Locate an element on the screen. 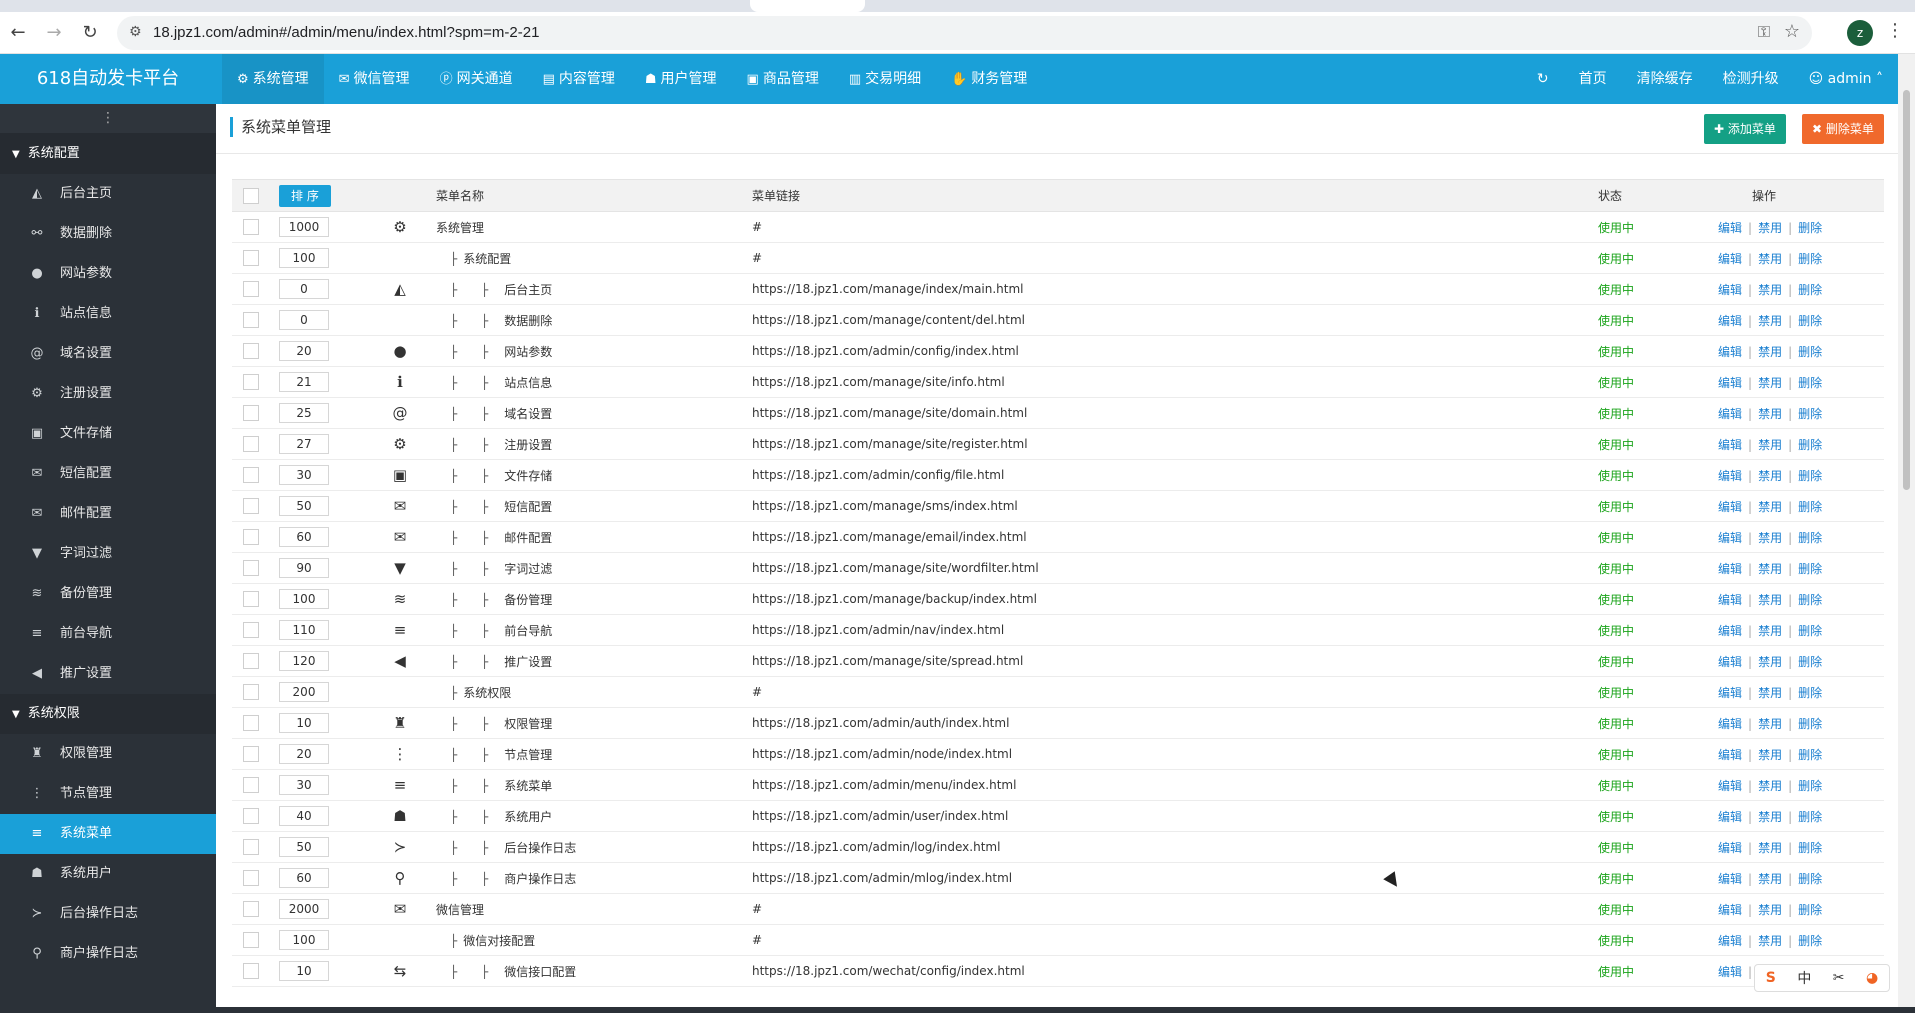 The image size is (1915, 1013). sidebar-item-0-6: ▣ 文件存储 is located at coordinates (108, 434).